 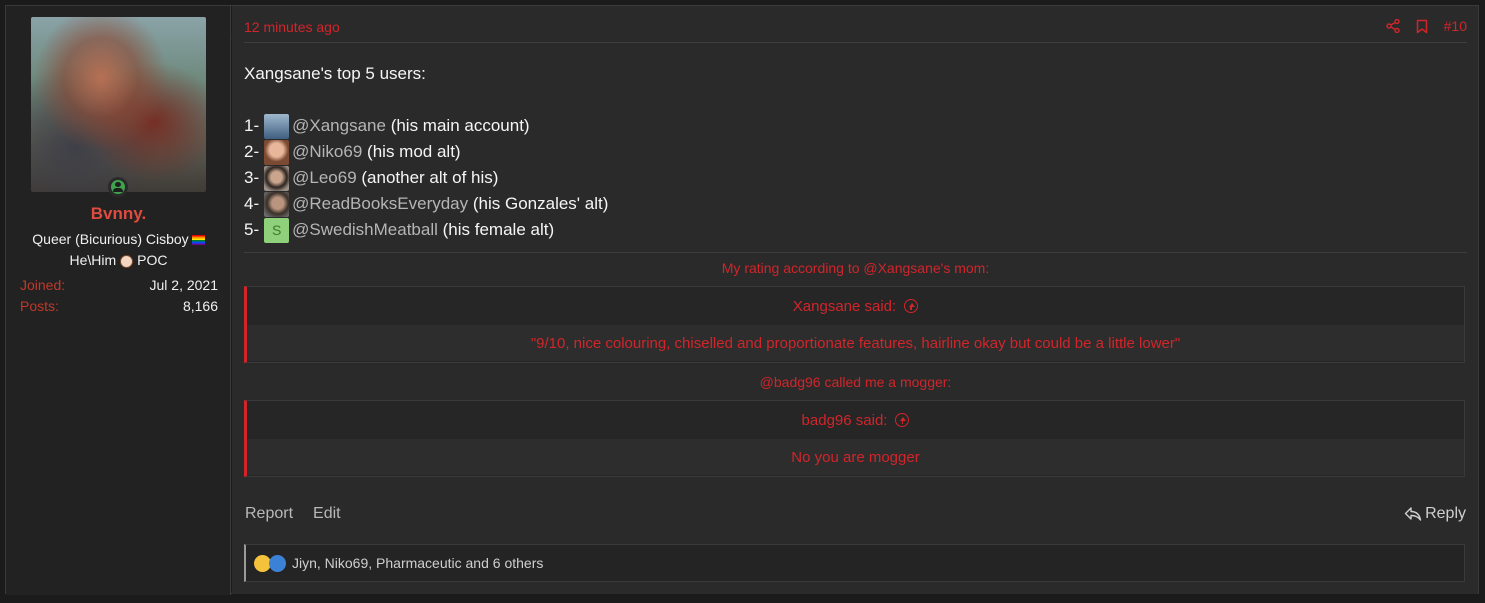 What do you see at coordinates (119, 306) in the screenshot?
I see `posts-row: Posts: 8,166` at bounding box center [119, 306].